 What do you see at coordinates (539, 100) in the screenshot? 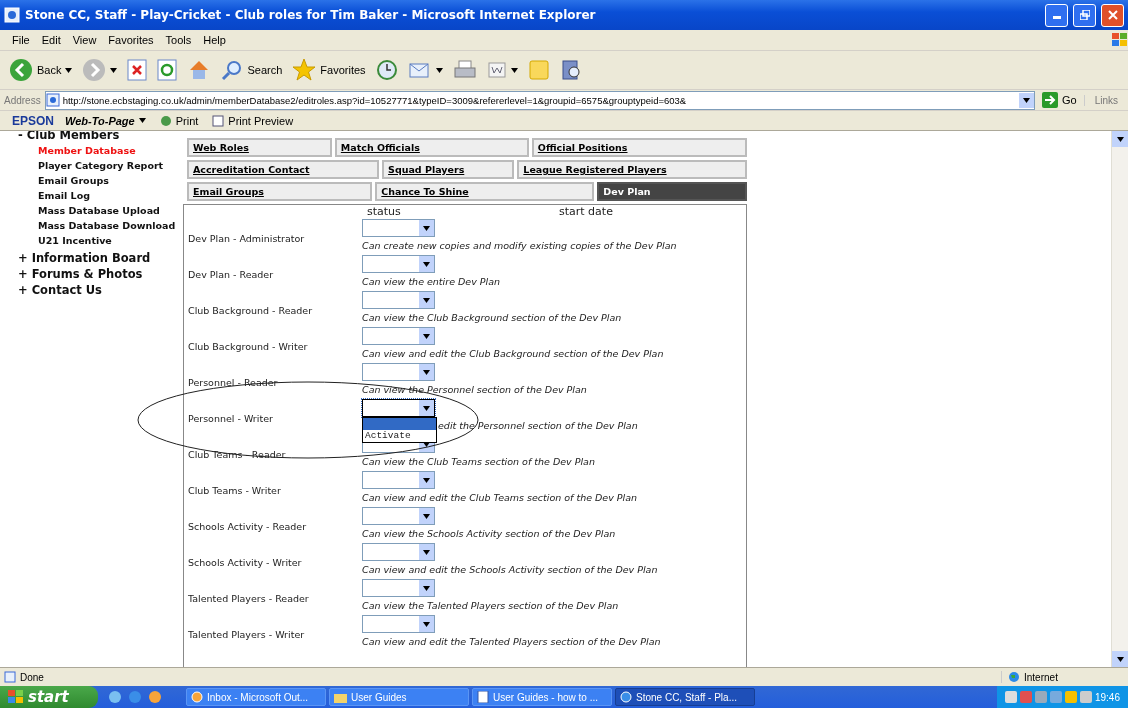
I see `address-field: http://stone.ecbstaging.co.uk/admin/memberDatabase2/editroles.asp?id=10527771&typeID=3009&refererlevel=1&groupid=6575&grouptypeid=603&` at bounding box center [539, 100].